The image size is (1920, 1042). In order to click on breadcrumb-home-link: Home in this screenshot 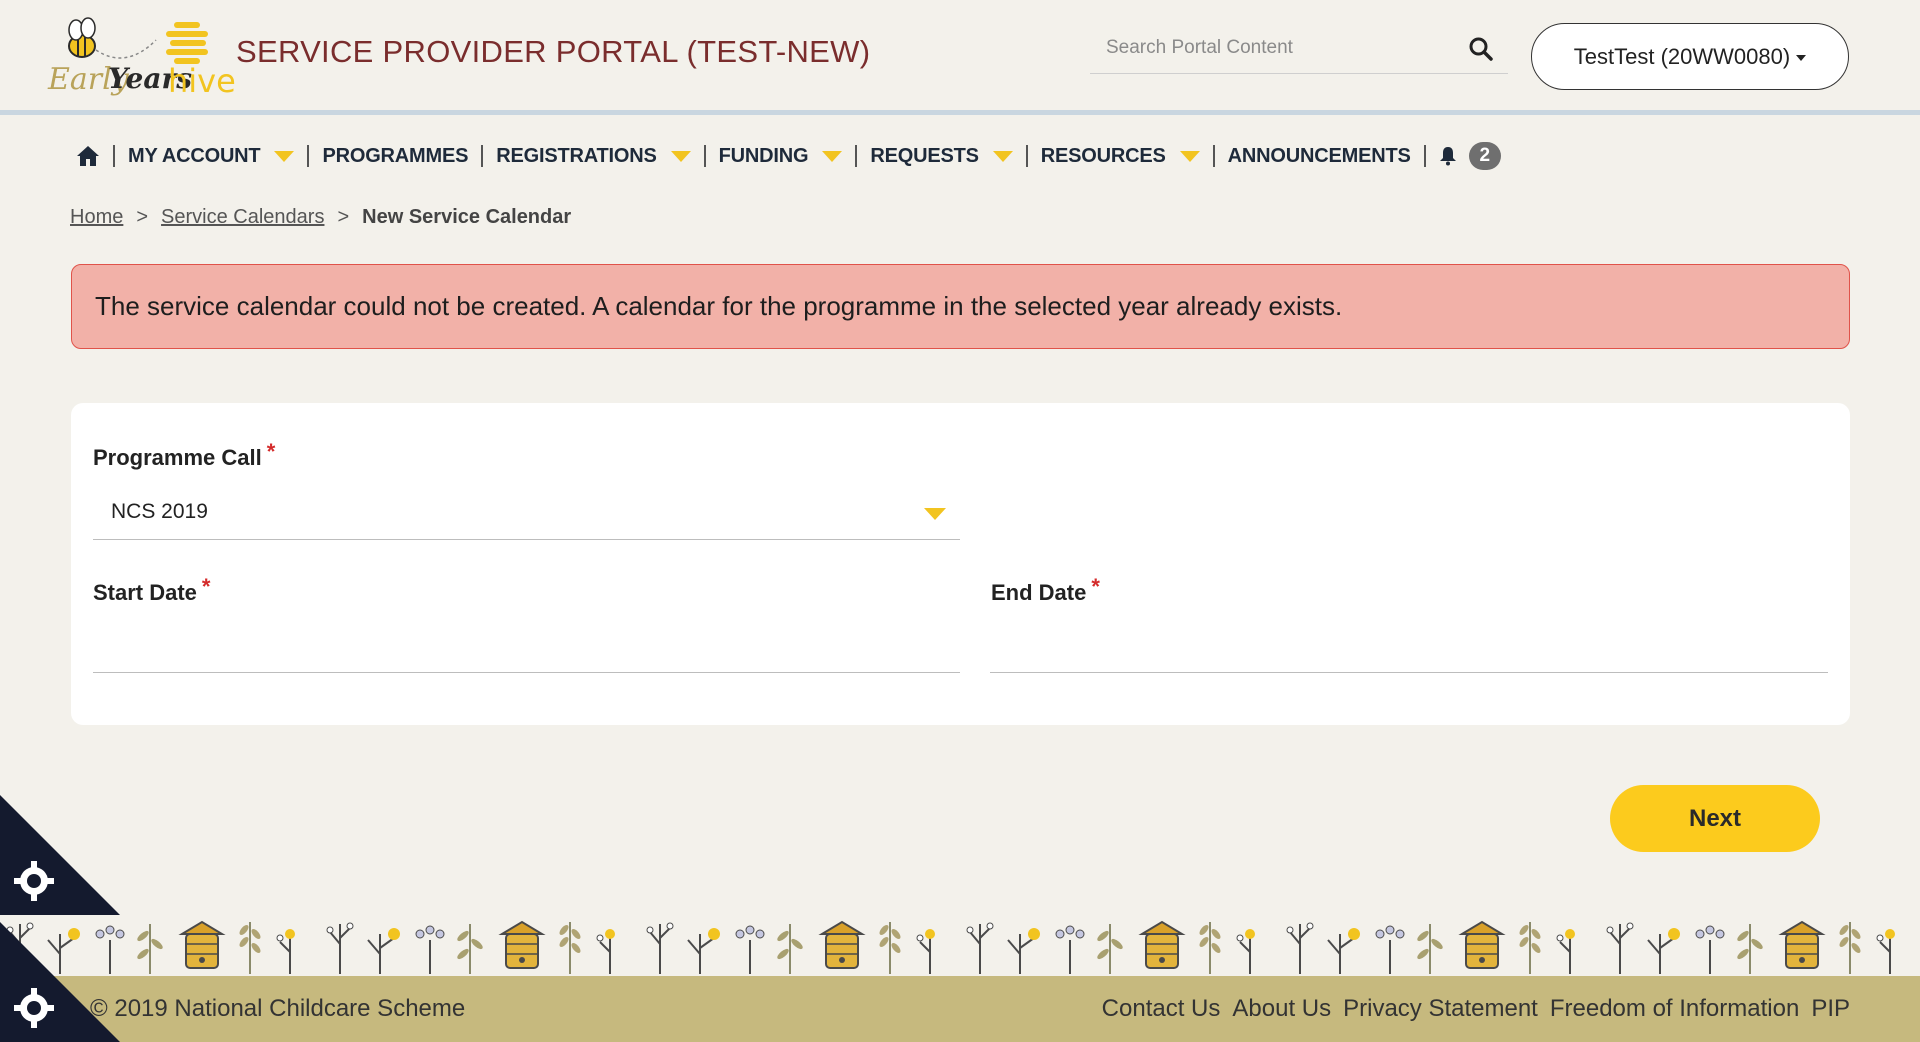, I will do `click(96, 217)`.